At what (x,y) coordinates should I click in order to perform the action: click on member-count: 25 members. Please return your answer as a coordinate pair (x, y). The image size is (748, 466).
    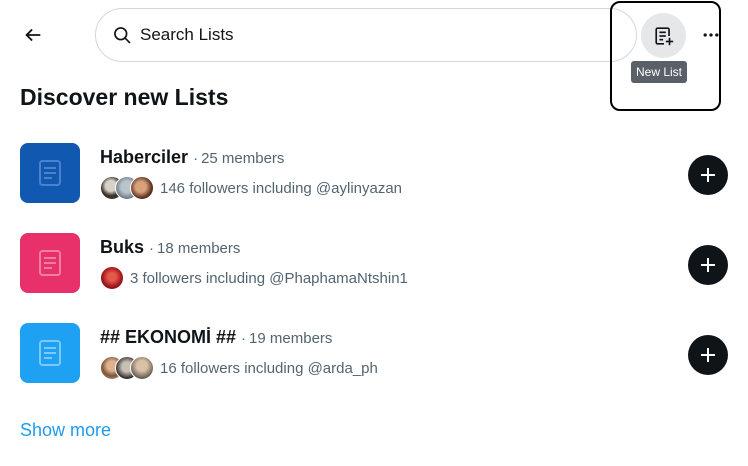
    Looking at the image, I should click on (243, 158).